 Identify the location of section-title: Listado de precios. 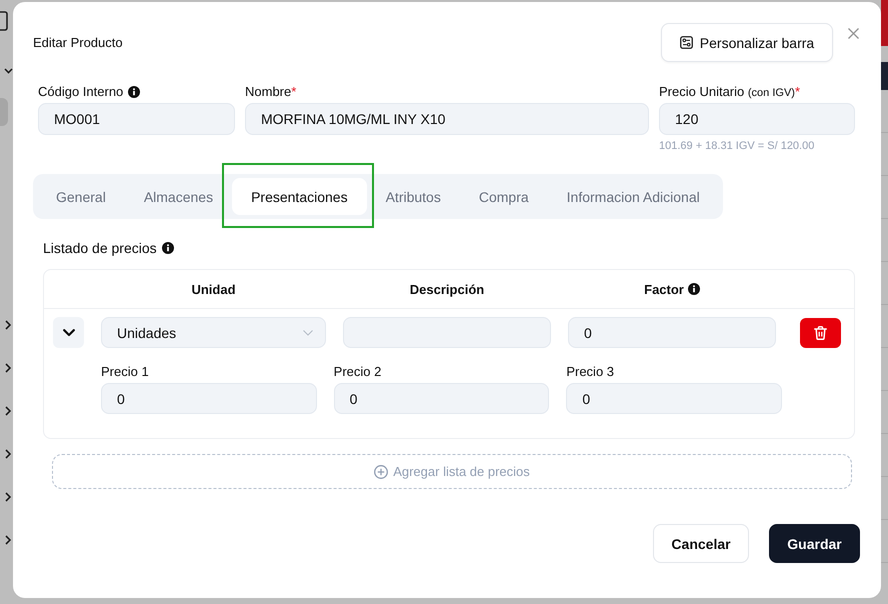
(100, 248).